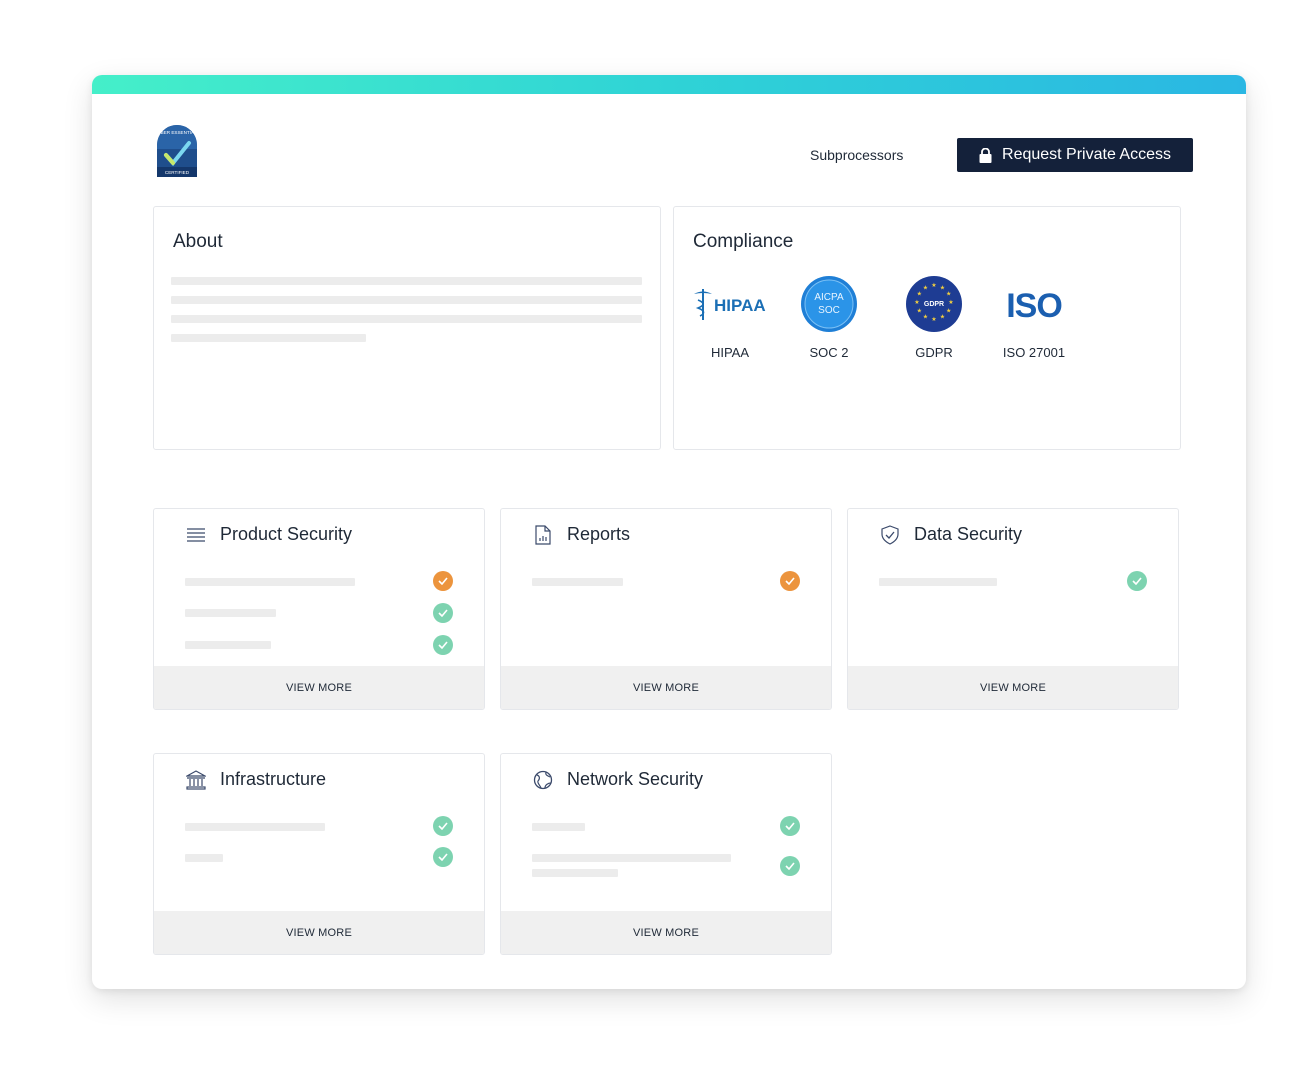 The width and height of the screenshot is (1315, 1073). Describe the element at coordinates (176, 132) in the screenshot. I see `logo-text-top: CYBER ESSENTIALS` at that location.